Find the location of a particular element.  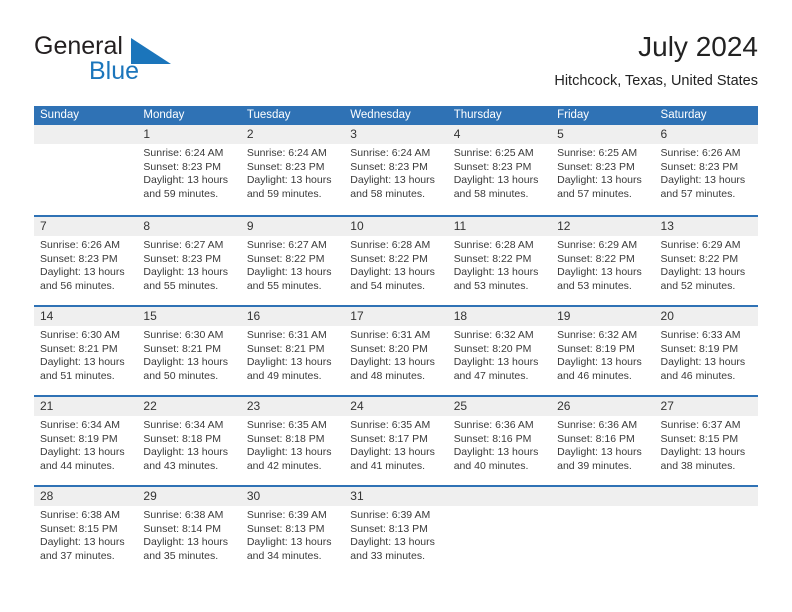

day-number: 13 is located at coordinates (667, 226).